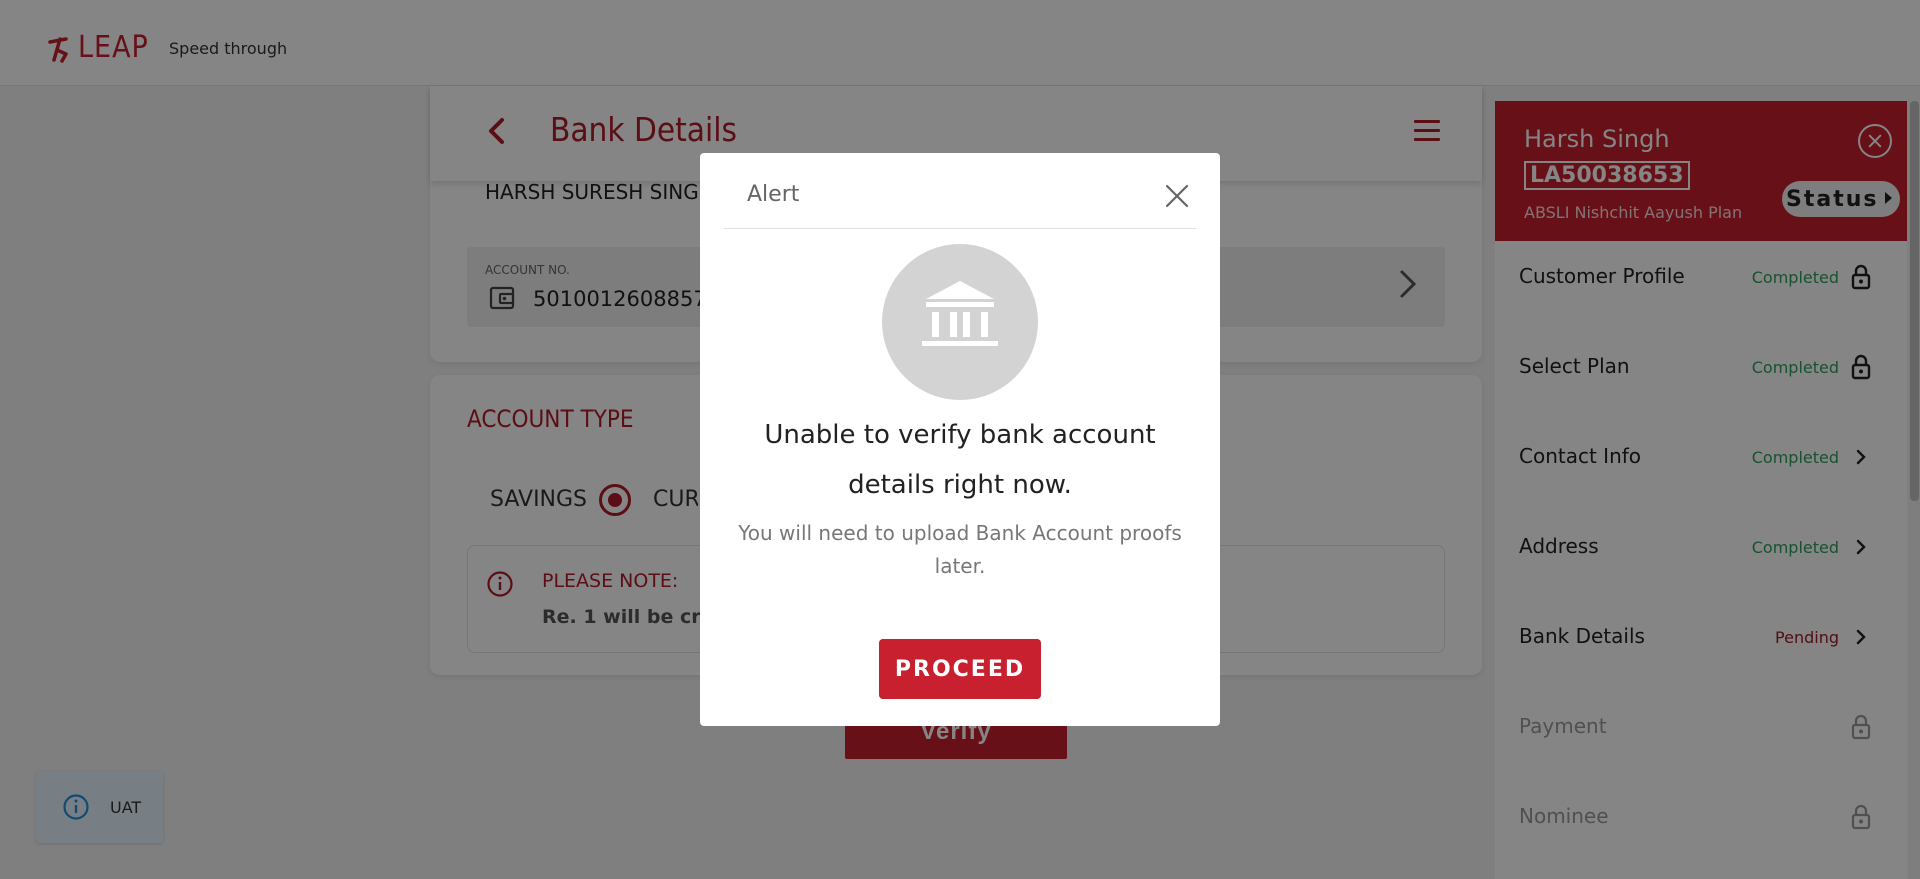  I want to click on alert-divider, so click(960, 228).